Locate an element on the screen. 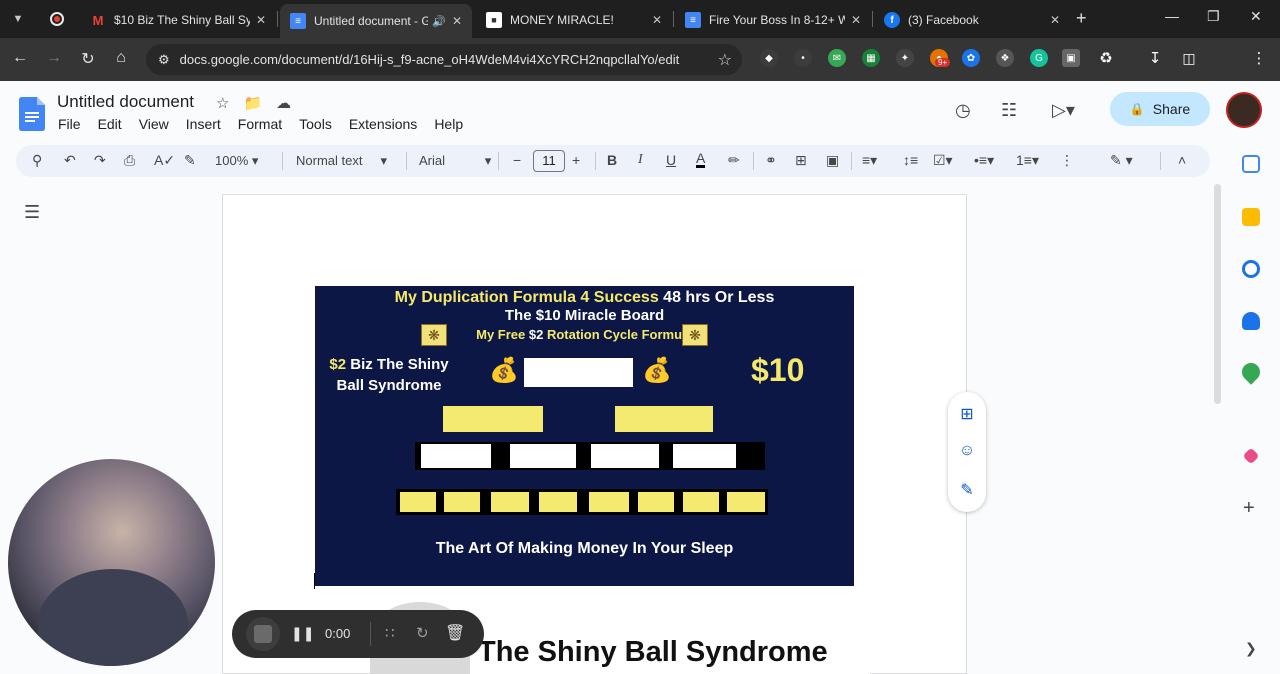 The height and width of the screenshot is (674, 1280). minimize-window-icon: — is located at coordinates (1172, 16).